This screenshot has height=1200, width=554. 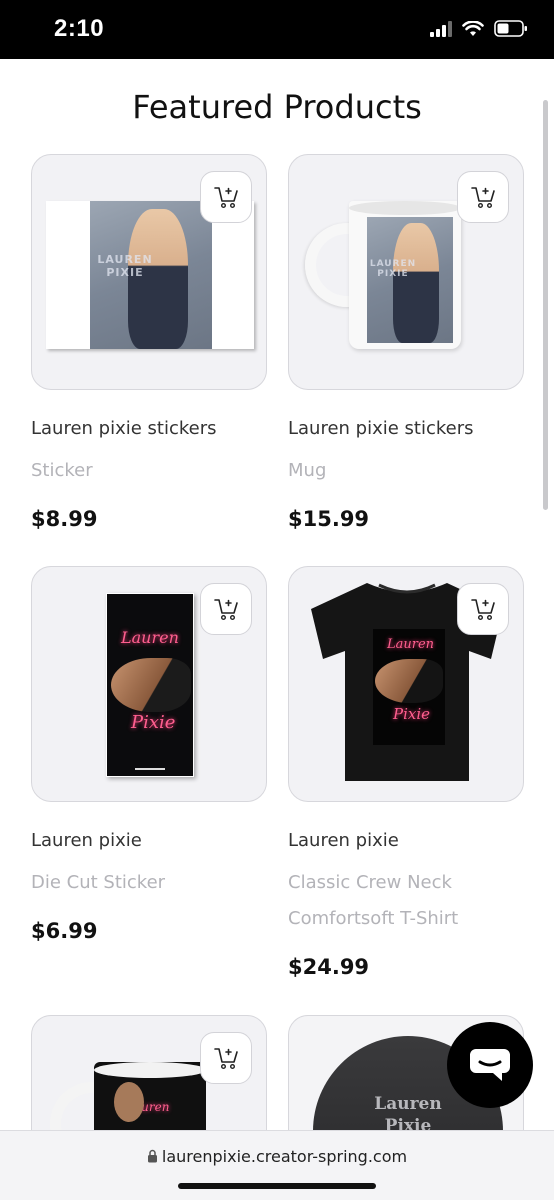 I want to click on lock-icon, so click(x=152, y=1156).